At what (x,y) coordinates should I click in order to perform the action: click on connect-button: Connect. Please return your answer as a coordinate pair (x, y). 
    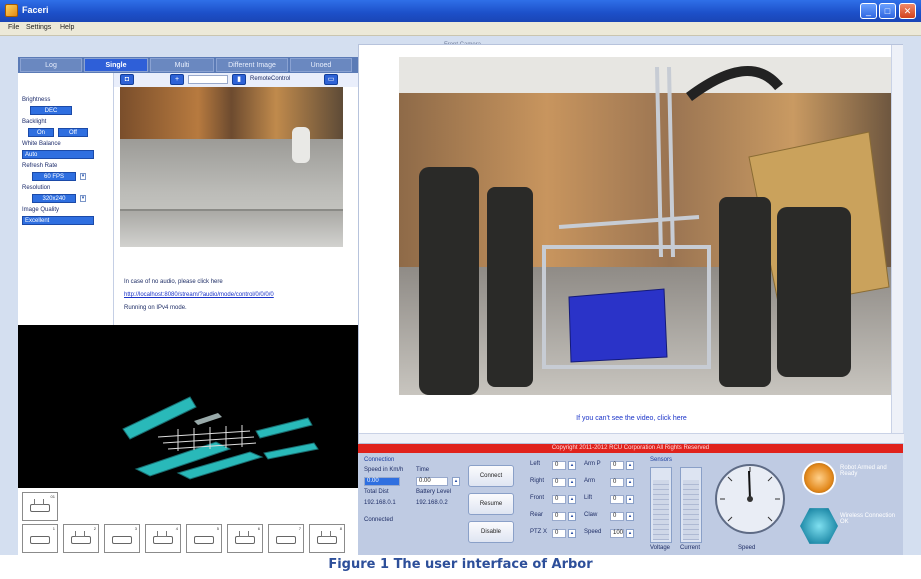
    Looking at the image, I should click on (491, 476).